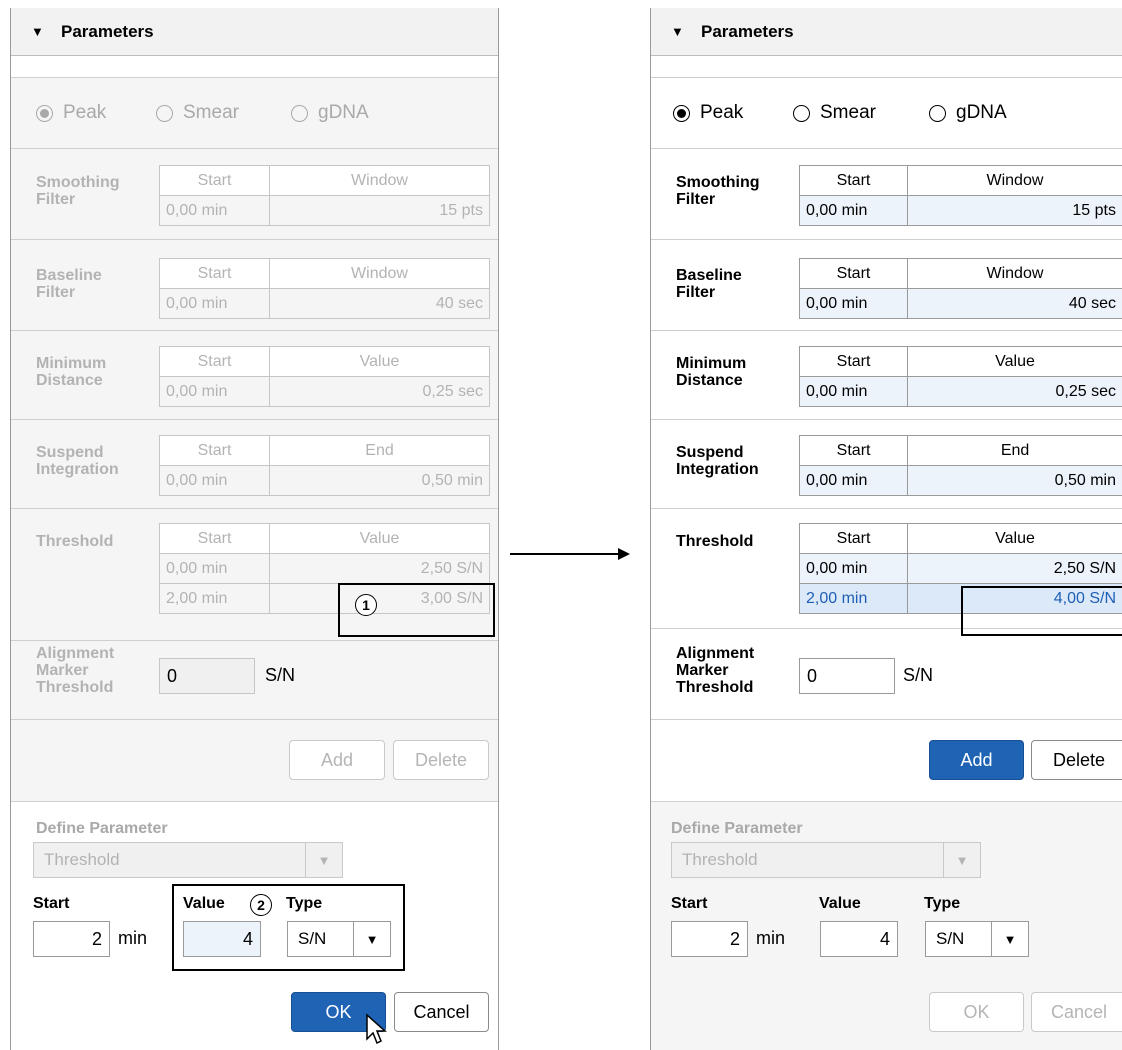 The image size is (1122, 1050). What do you see at coordinates (681, 113) in the screenshot?
I see `radio-checked-icon` at bounding box center [681, 113].